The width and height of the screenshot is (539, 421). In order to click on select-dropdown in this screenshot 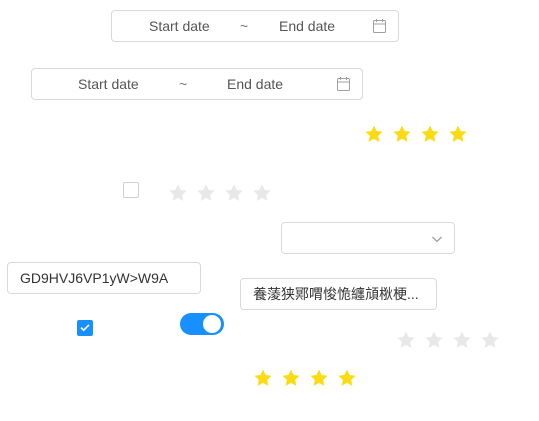, I will do `click(368, 238)`.